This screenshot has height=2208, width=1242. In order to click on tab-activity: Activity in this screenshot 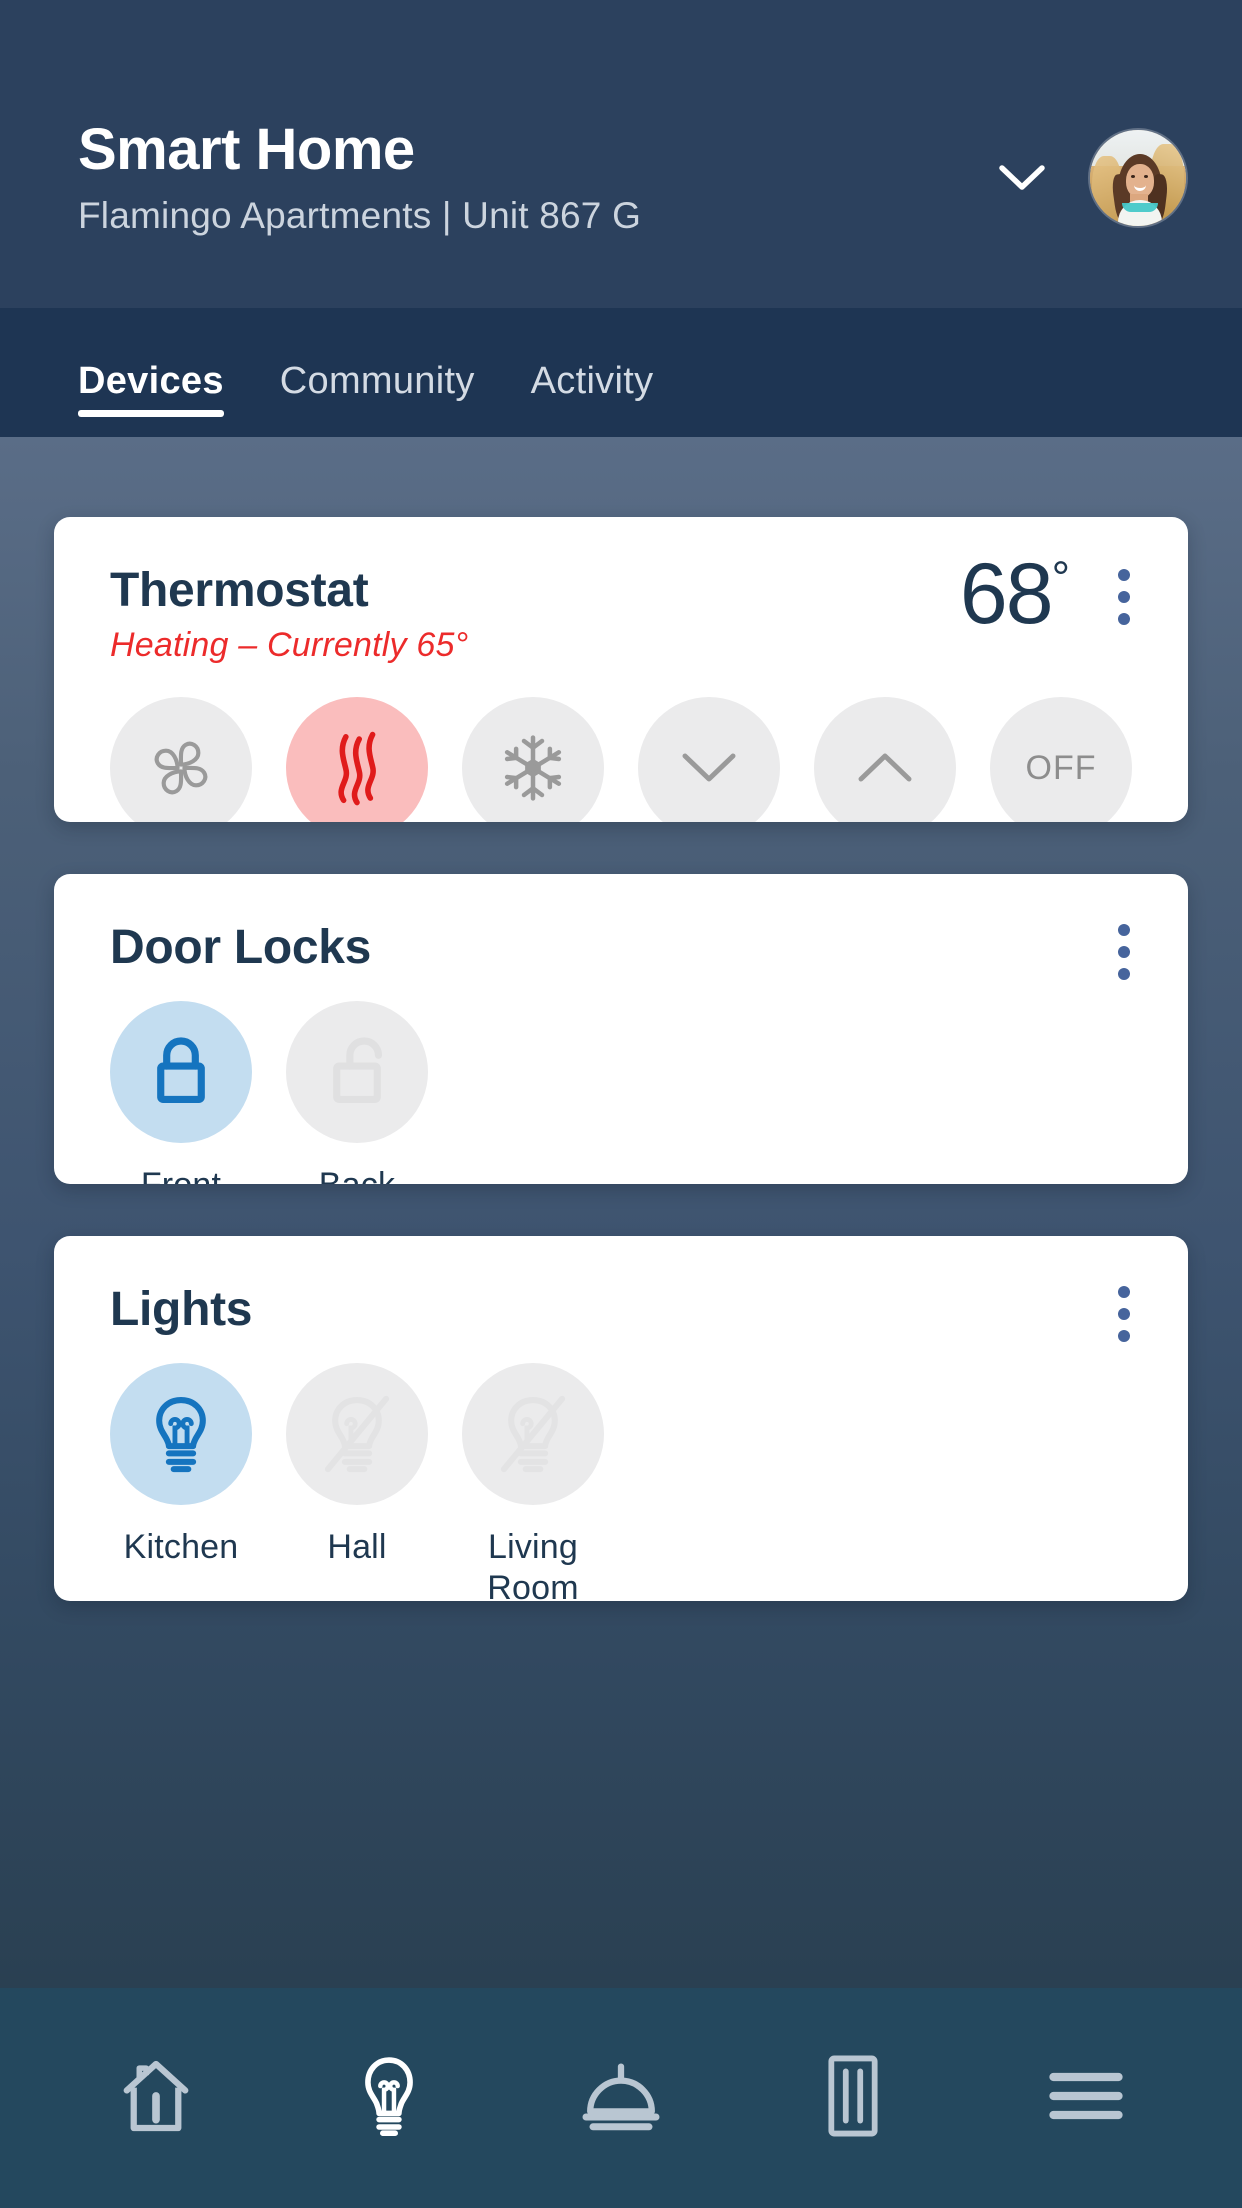, I will do `click(592, 398)`.